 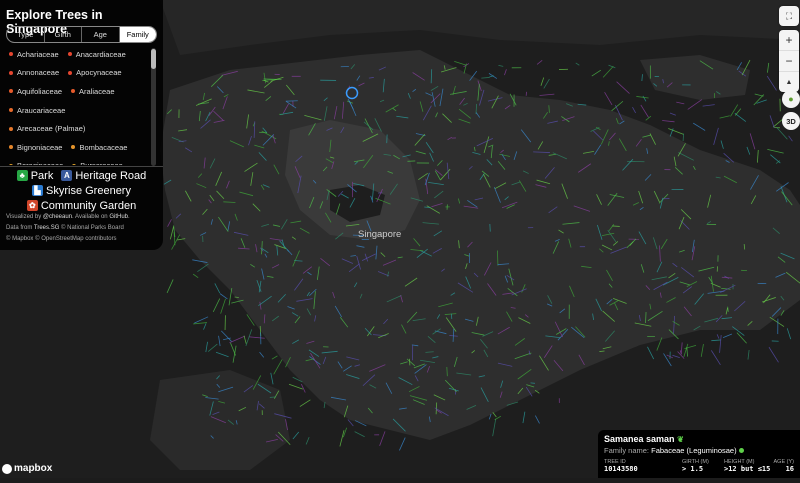 What do you see at coordinates (39, 147) in the screenshot?
I see `family-label: Bignoniaceae` at bounding box center [39, 147].